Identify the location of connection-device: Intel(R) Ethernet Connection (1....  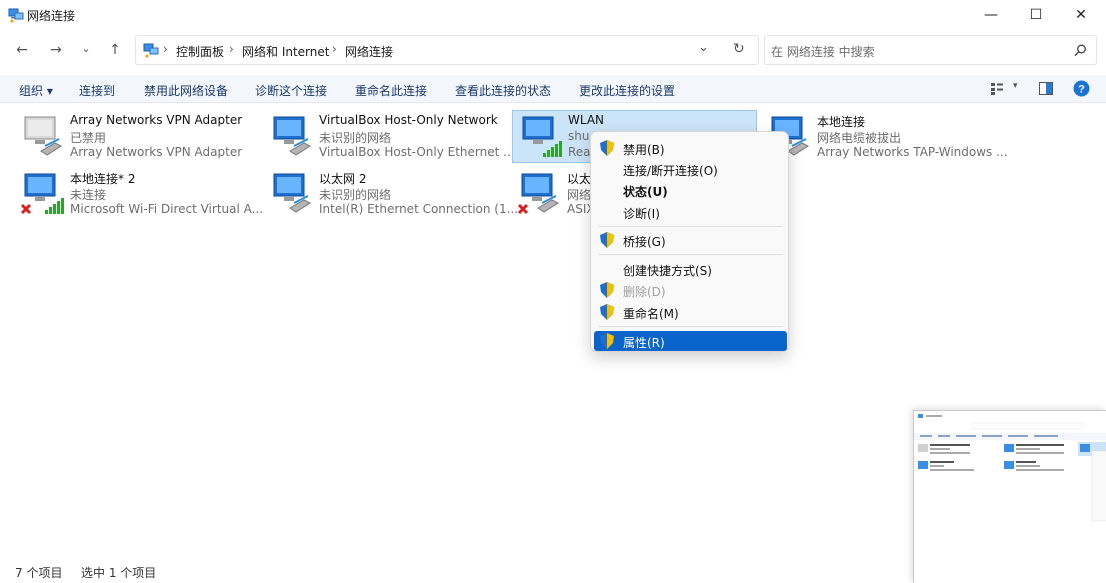
(419, 209).